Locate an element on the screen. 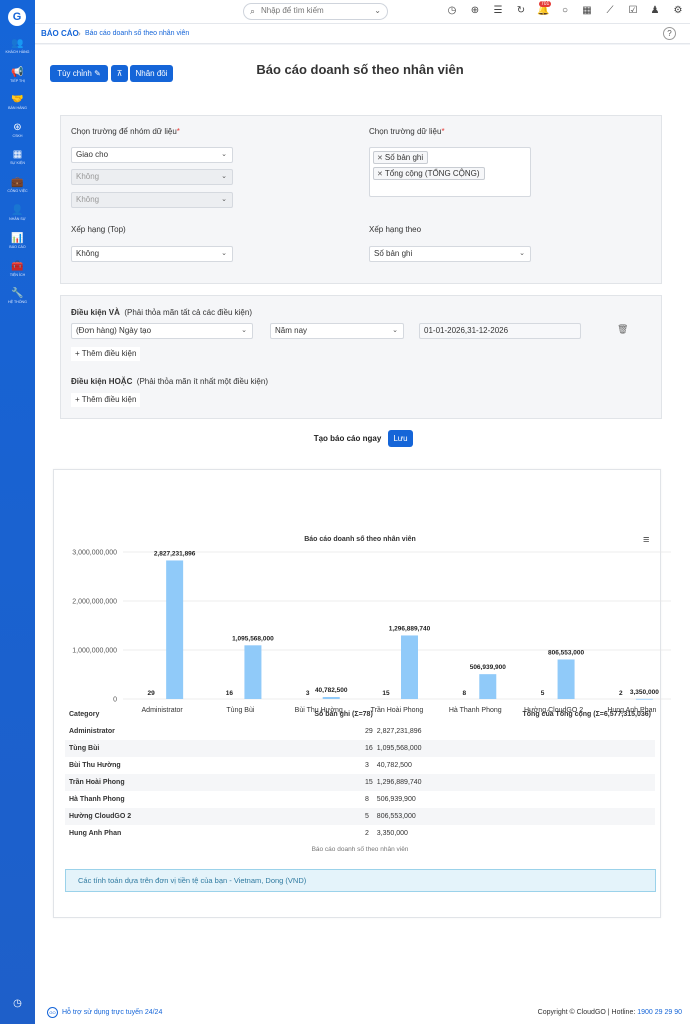 The height and width of the screenshot is (1024, 690). cell-total: 2,827,231,896 is located at coordinates (399, 731).